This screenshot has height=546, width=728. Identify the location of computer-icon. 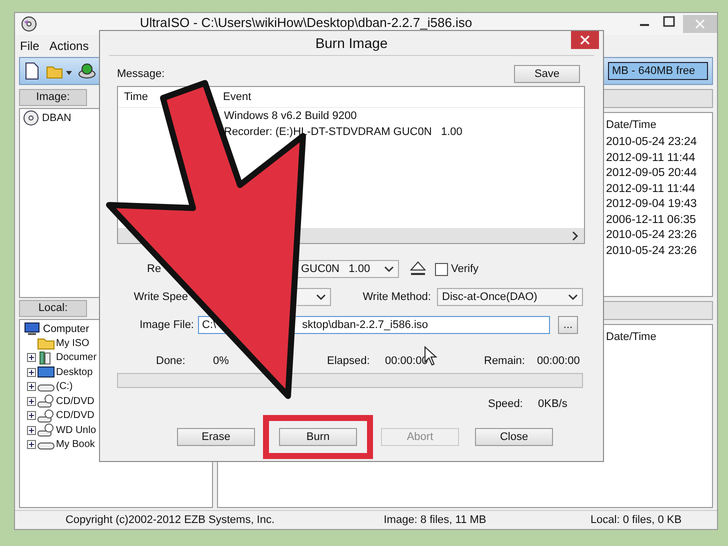
(31, 329).